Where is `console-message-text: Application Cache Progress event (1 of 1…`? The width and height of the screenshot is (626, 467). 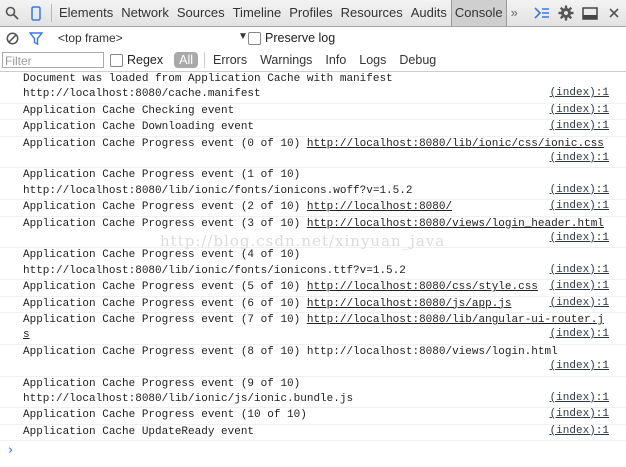
console-message-text: Application Cache Progress event (1 of 1… is located at coordinates (315, 183).